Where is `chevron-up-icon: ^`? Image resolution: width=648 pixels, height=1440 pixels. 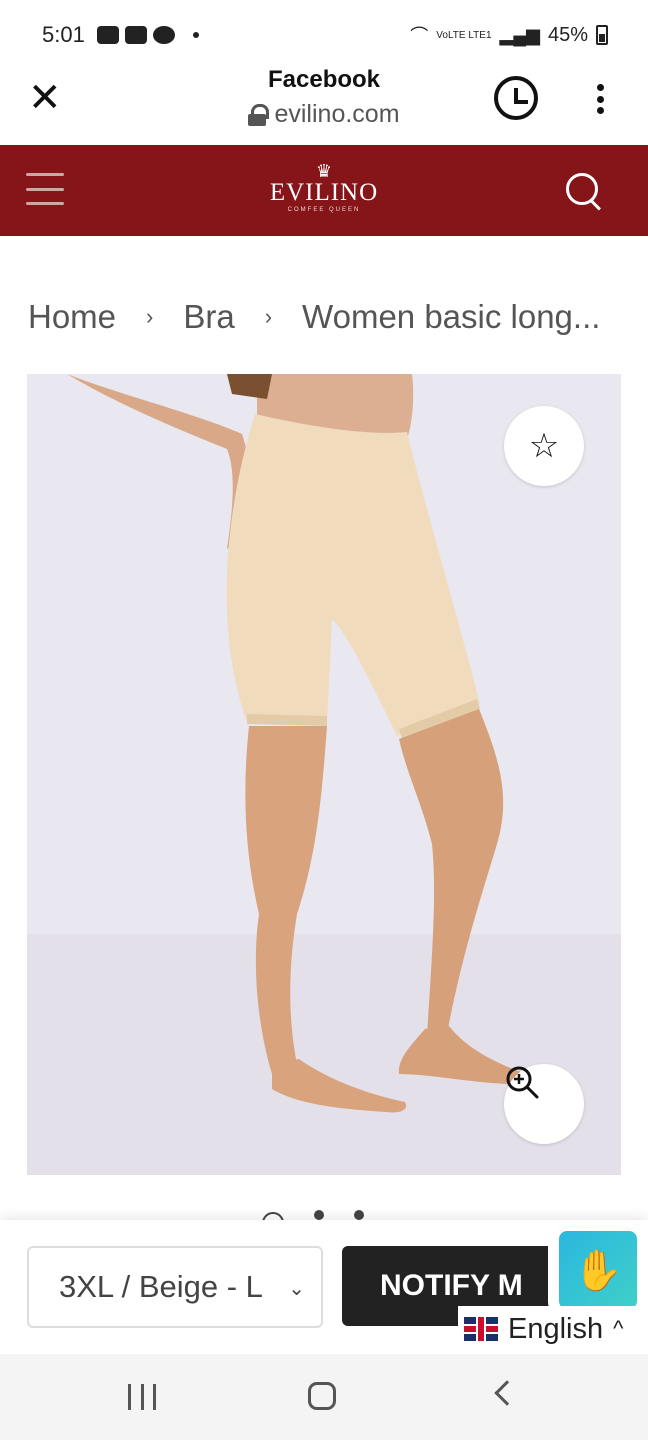
chevron-up-icon: ^ is located at coordinates (618, 1328).